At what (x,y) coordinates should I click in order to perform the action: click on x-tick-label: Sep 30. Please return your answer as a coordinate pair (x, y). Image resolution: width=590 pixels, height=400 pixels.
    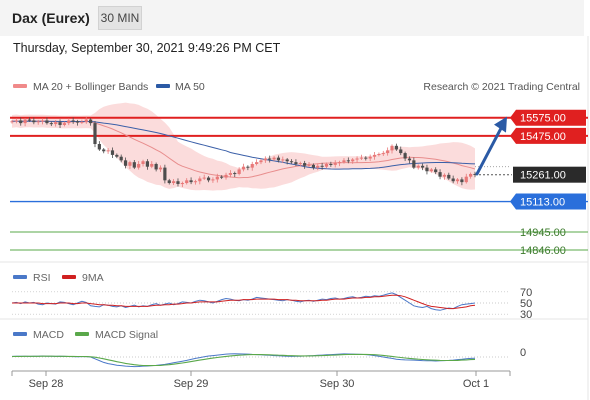
    Looking at the image, I should click on (337, 384).